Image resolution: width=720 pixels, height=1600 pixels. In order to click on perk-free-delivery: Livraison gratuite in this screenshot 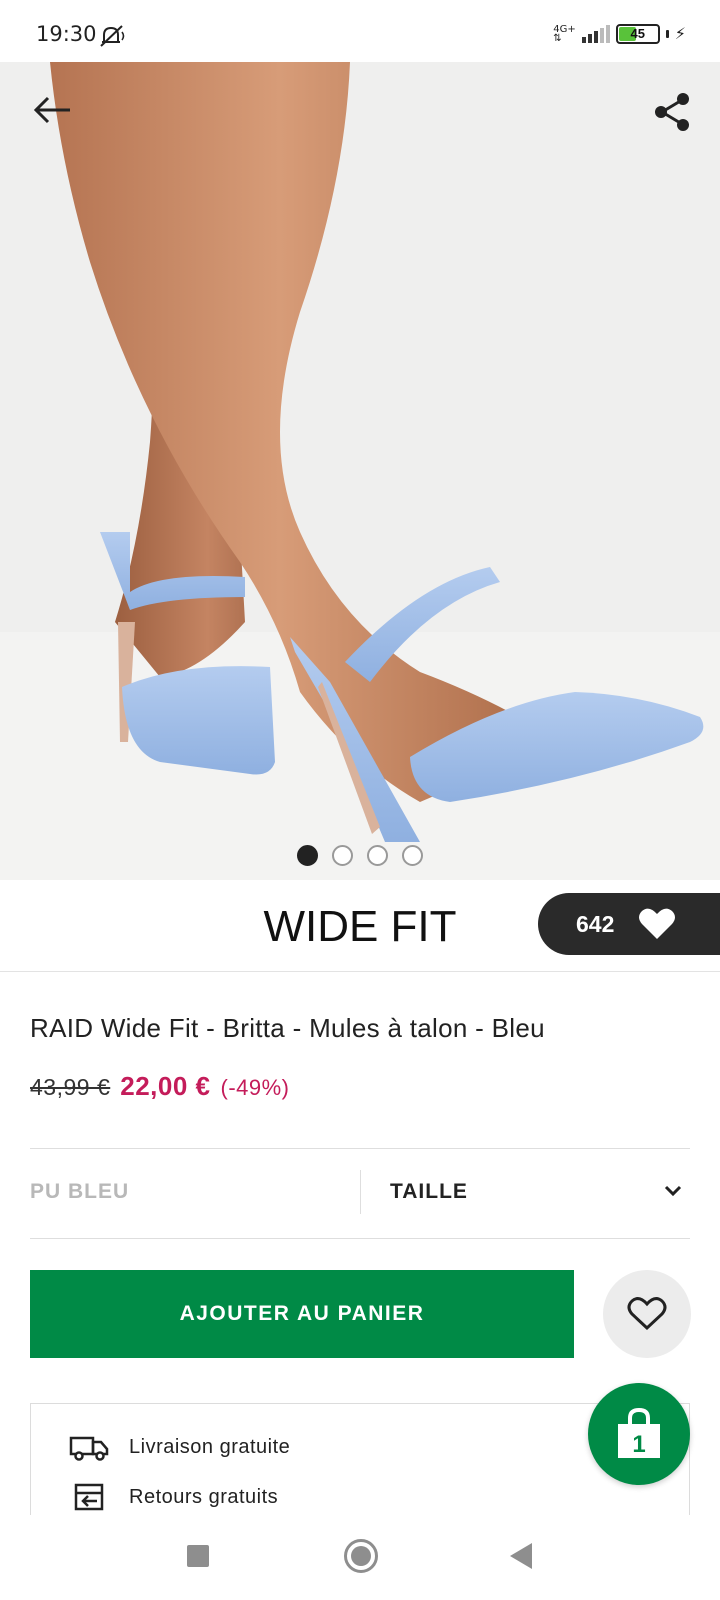, I will do `click(179, 1447)`.